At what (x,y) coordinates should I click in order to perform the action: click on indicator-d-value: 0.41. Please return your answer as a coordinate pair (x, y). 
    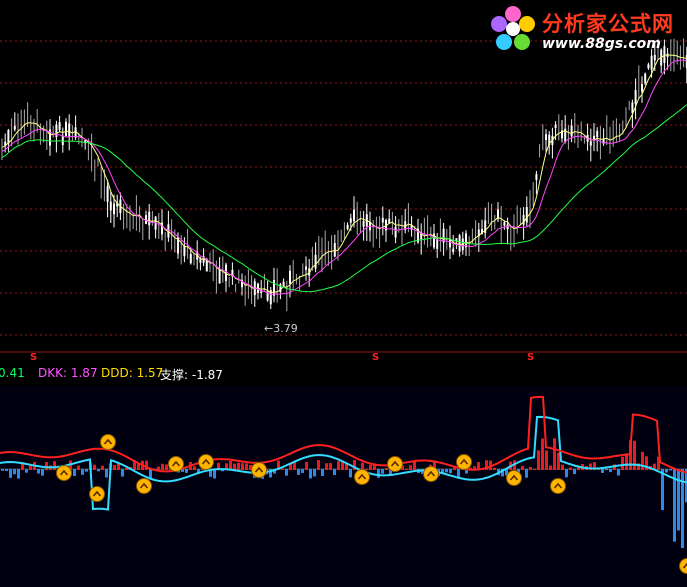
    Looking at the image, I should click on (12, 373).